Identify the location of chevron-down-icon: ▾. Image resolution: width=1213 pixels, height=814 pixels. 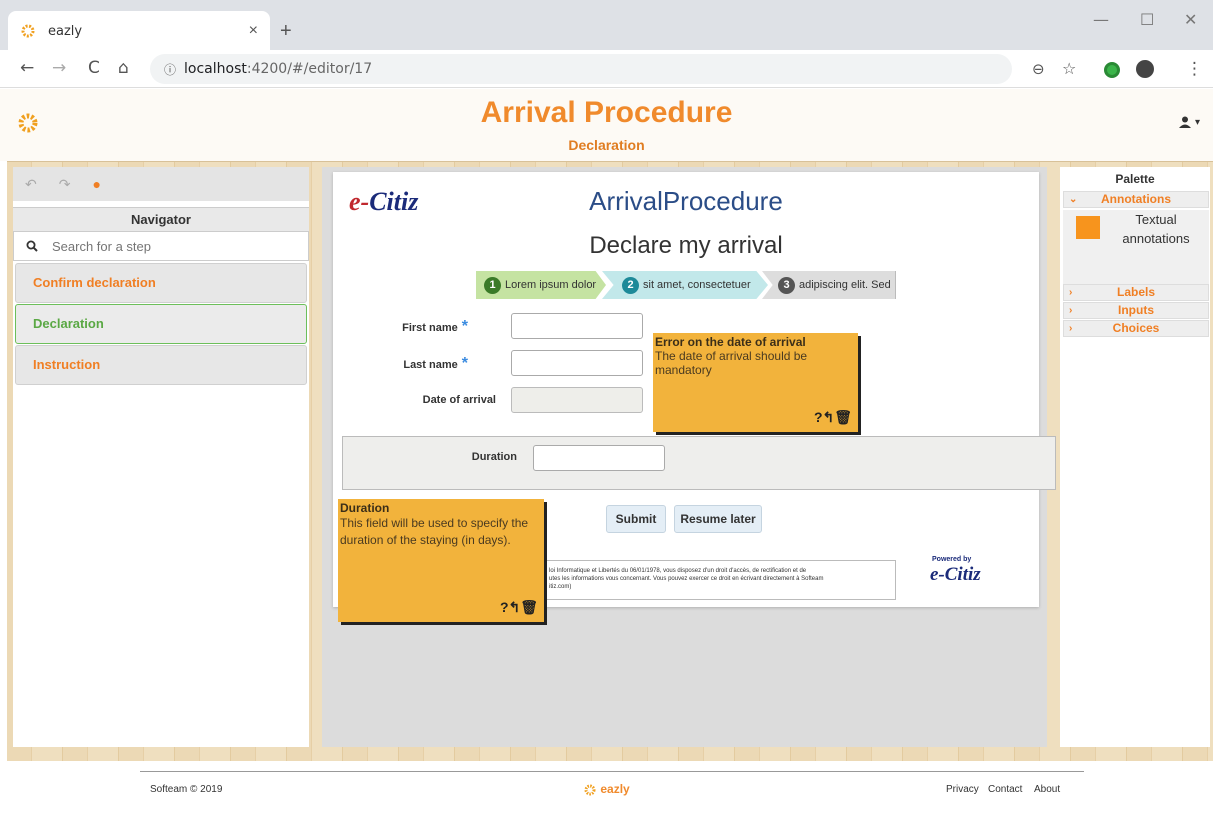
(1198, 122).